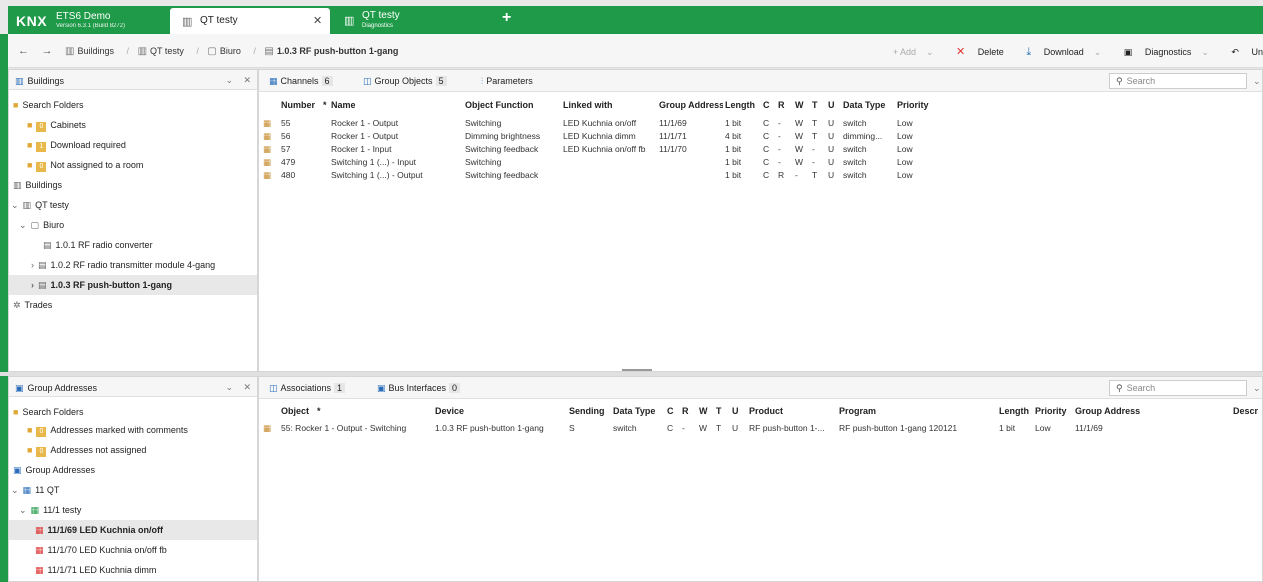 This screenshot has height=582, width=1263. Describe the element at coordinates (307, 388) in the screenshot. I see `tab-associations: ◫ Associations 1` at that location.